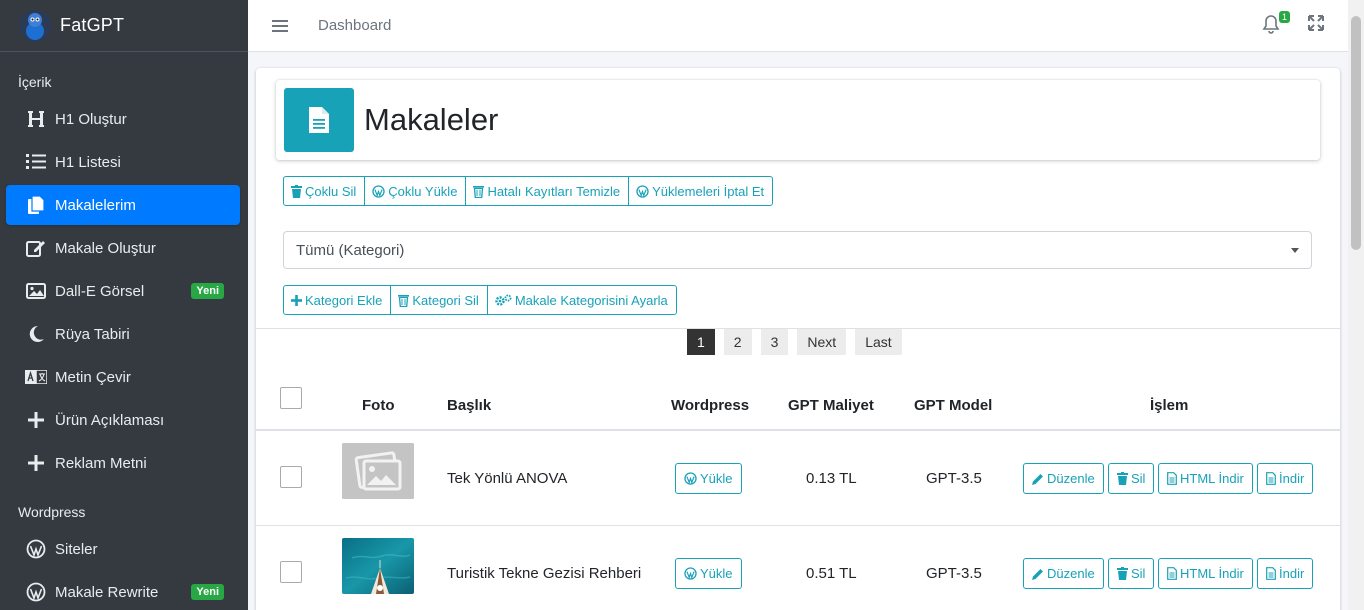 Image resolution: width=1364 pixels, height=610 pixels. Describe the element at coordinates (354, 25) in the screenshot. I see `breadcrumb-dashboard: Dashboard` at that location.